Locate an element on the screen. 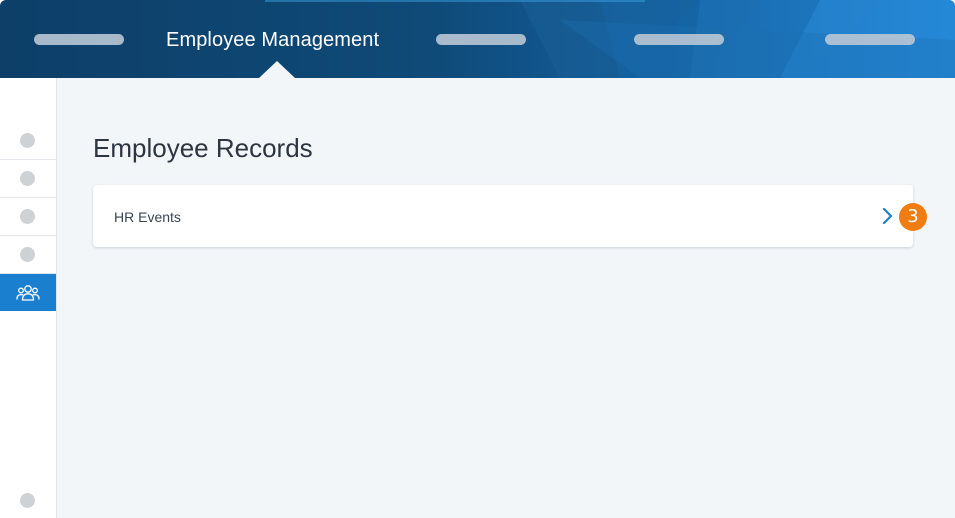 The height and width of the screenshot is (518, 955). people-icon is located at coordinates (28, 293).